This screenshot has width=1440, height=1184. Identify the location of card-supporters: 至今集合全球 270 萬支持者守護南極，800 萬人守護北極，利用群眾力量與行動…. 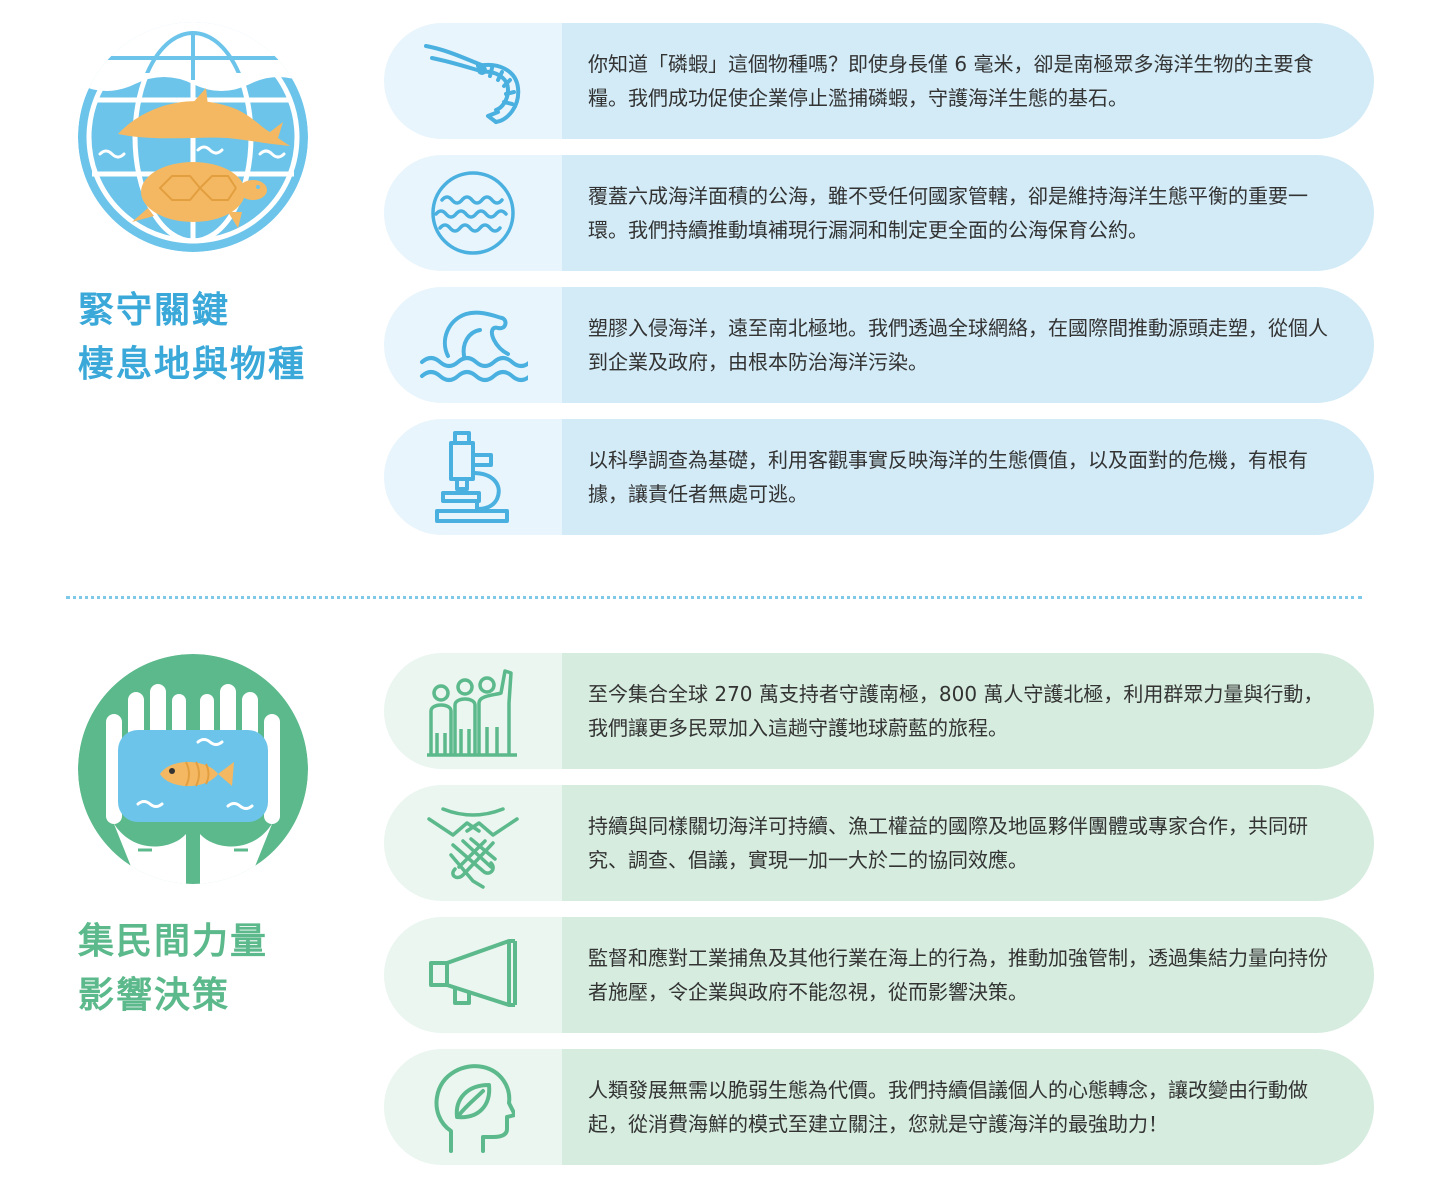
(879, 711).